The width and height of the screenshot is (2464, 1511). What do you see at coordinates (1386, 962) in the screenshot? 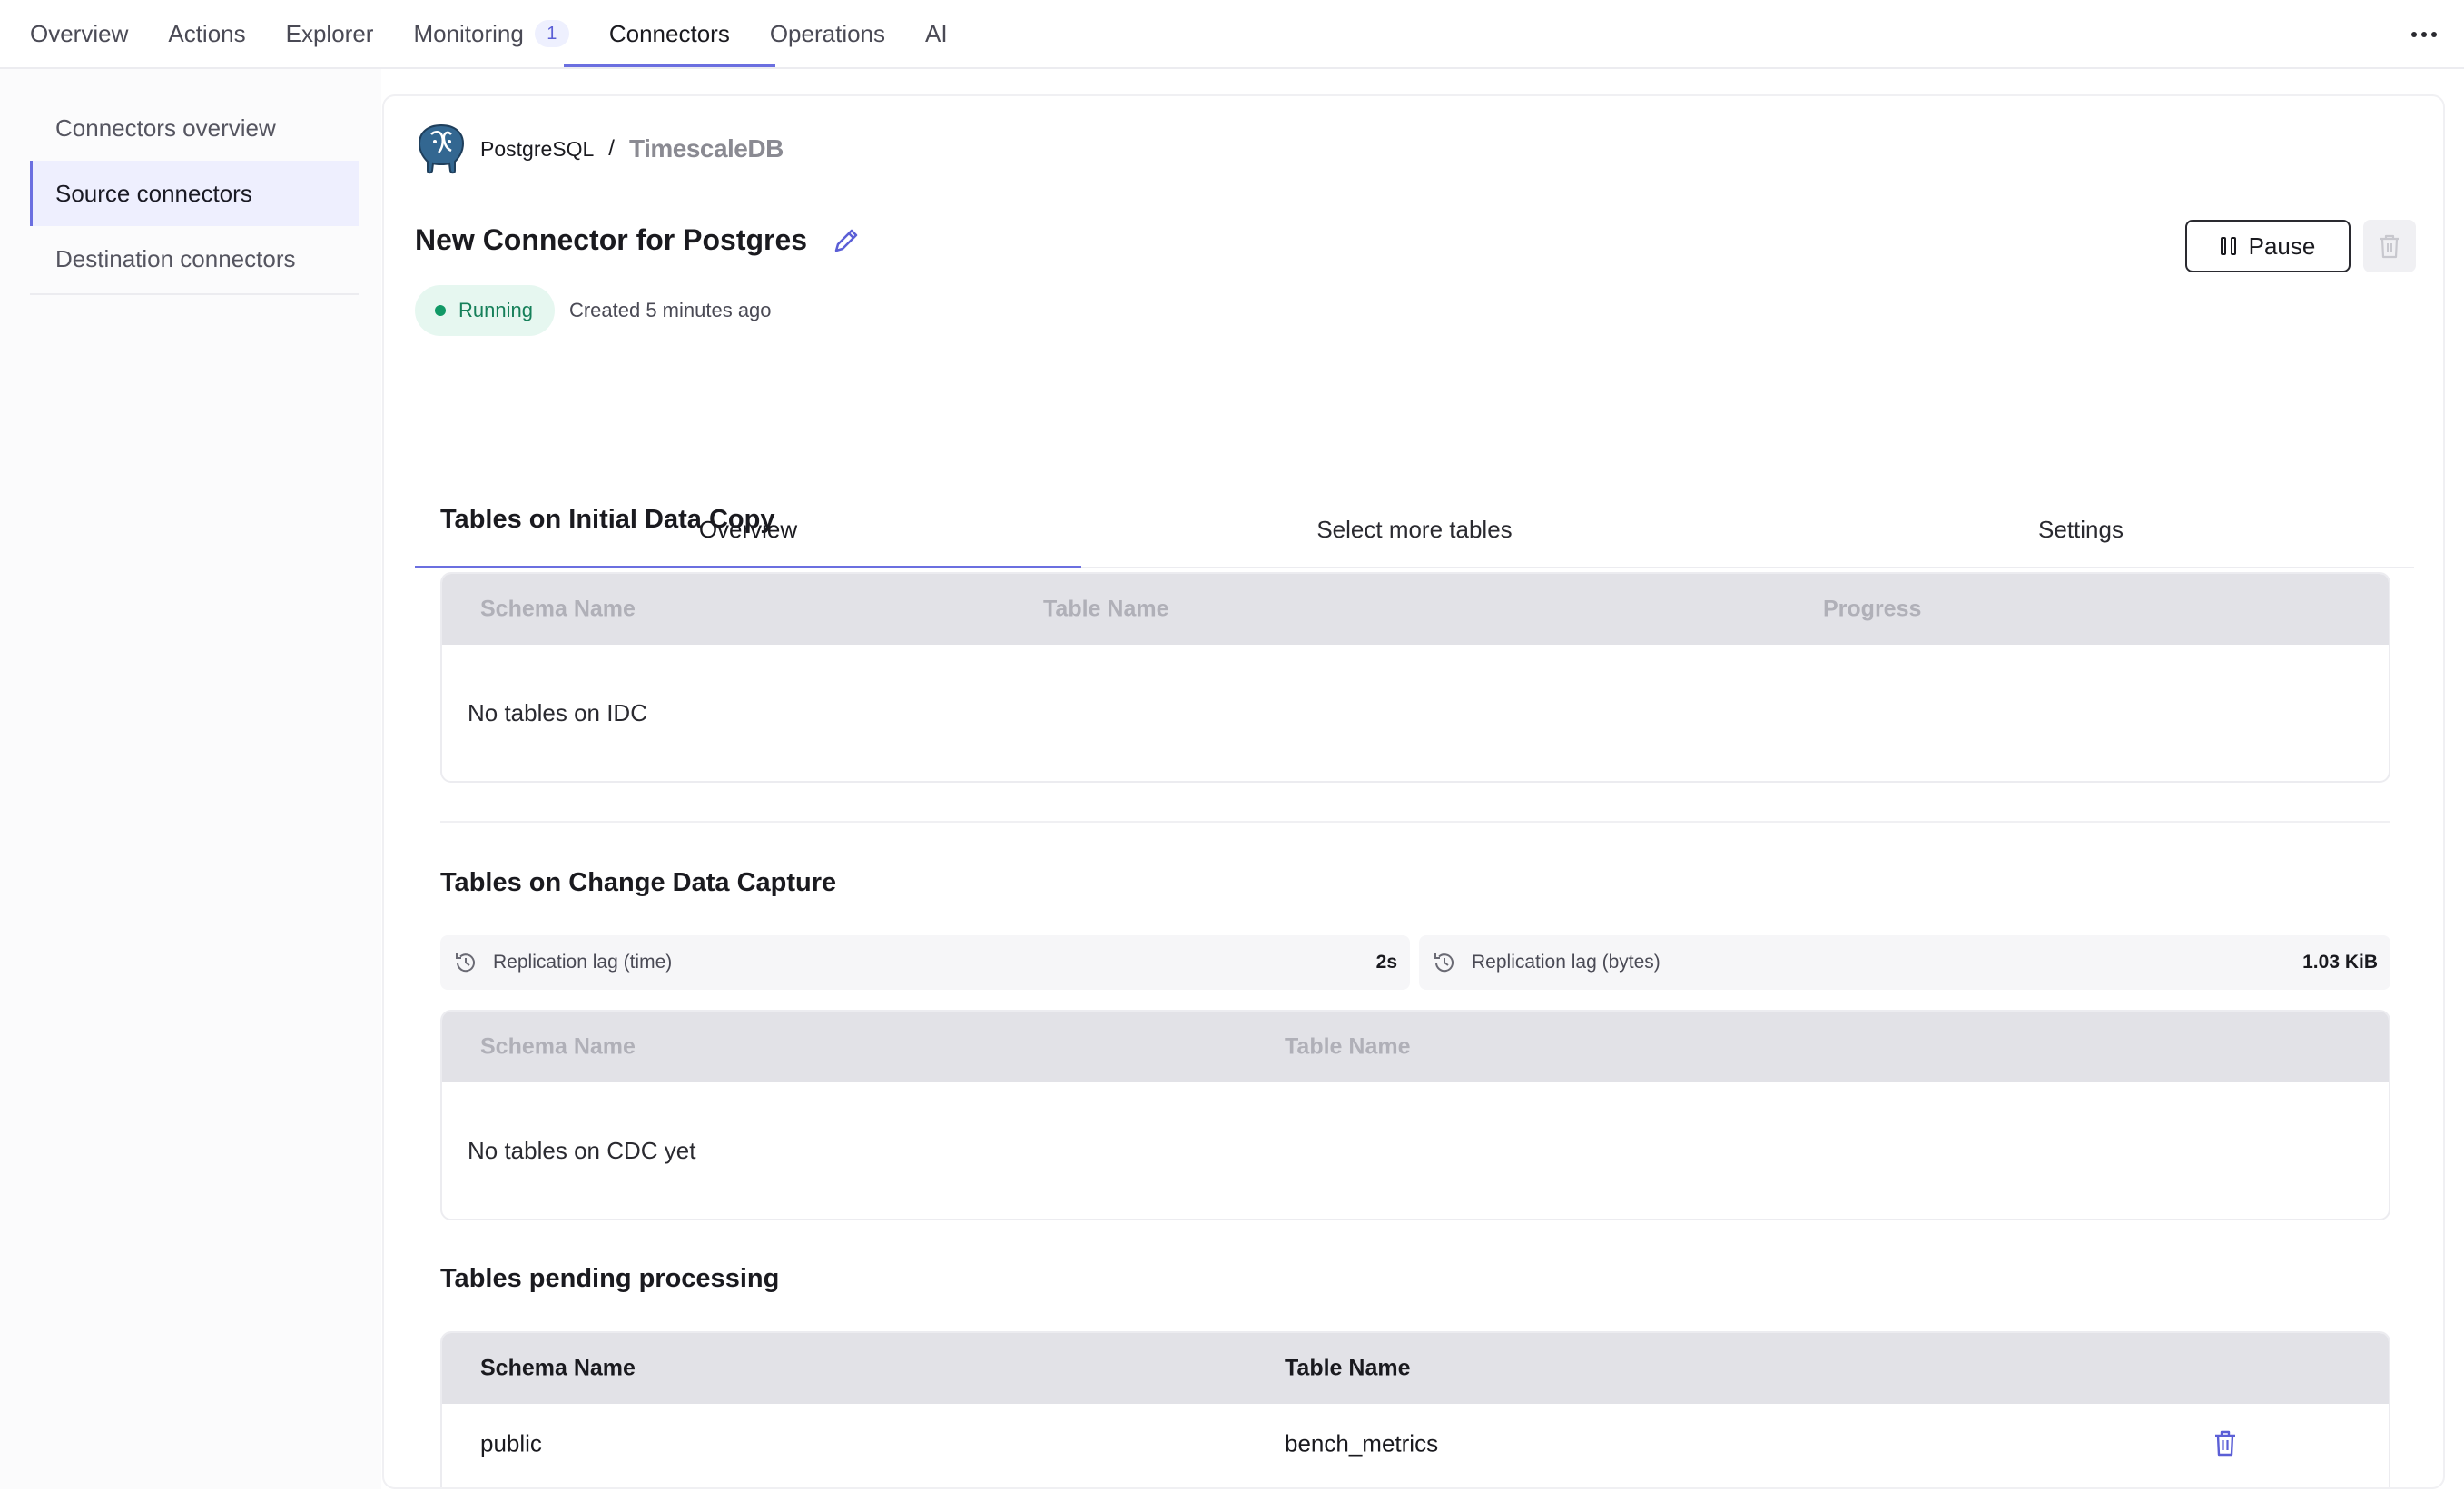
I see `lag-time-value: 2s` at bounding box center [1386, 962].